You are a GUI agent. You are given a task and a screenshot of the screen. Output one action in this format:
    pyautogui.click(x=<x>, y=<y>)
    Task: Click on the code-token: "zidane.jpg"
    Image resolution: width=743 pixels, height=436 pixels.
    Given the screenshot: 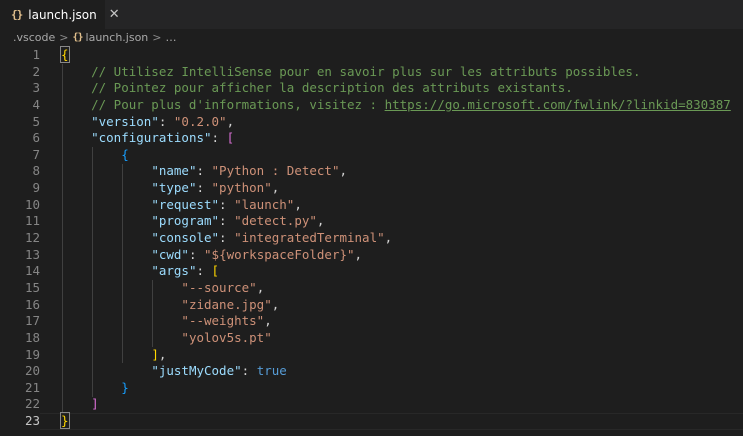 What is the action you would take?
    pyautogui.click(x=226, y=304)
    